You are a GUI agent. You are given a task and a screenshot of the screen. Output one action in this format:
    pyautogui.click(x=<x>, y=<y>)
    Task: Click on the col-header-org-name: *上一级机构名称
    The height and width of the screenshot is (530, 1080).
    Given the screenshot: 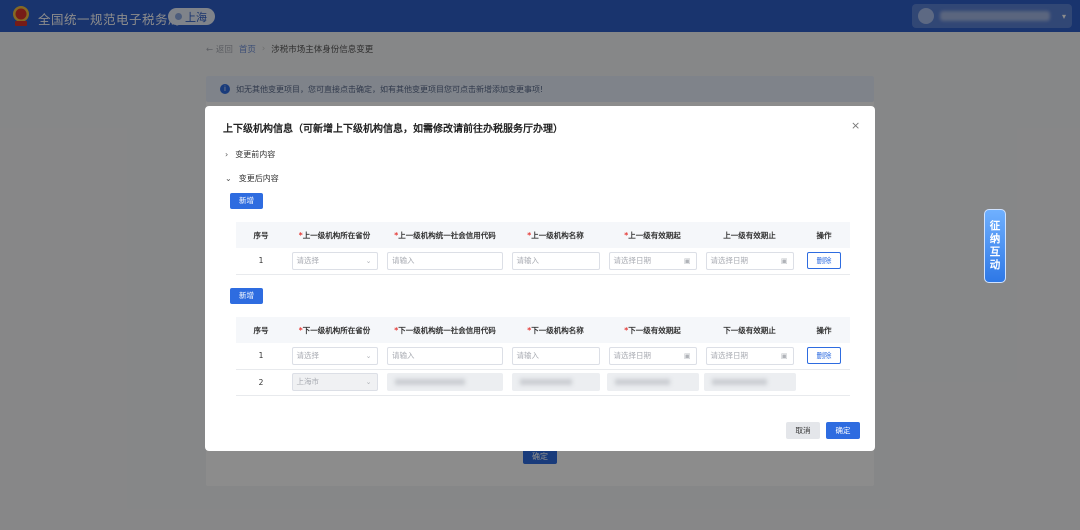 What is the action you would take?
    pyautogui.click(x=555, y=235)
    